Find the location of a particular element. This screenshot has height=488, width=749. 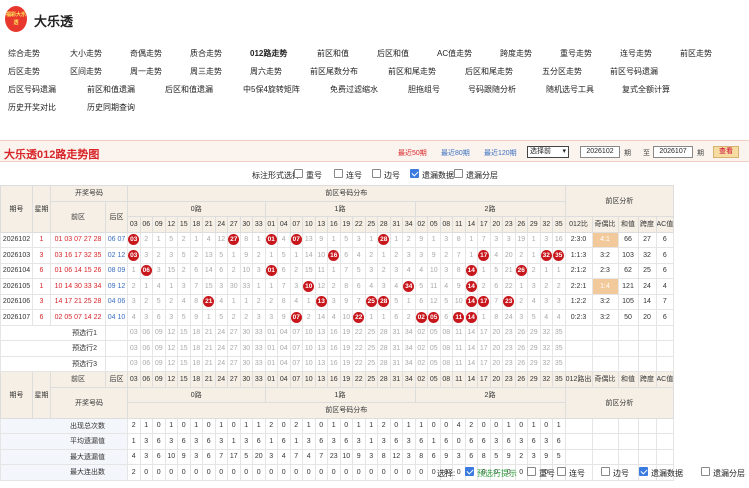

predict-number-cell: 29 is located at coordinates (534, 332).